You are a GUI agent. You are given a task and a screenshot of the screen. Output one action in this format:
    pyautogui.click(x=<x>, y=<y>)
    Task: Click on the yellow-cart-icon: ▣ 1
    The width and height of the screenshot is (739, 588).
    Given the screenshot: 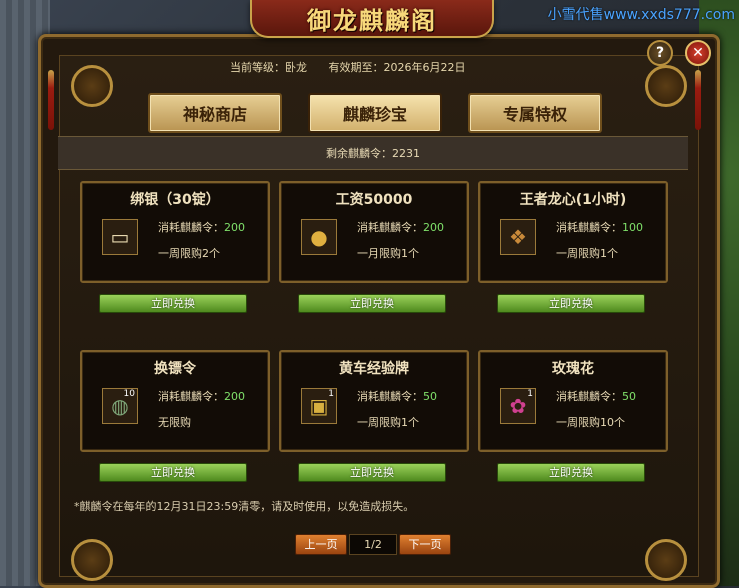 What is the action you would take?
    pyautogui.click(x=319, y=406)
    